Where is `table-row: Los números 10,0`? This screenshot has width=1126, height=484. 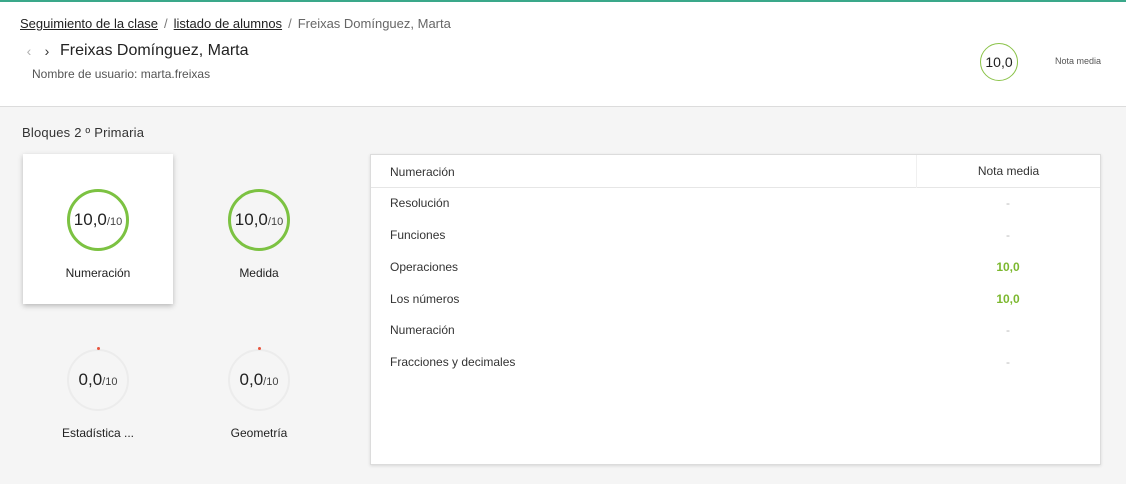
table-row: Los números 10,0 is located at coordinates (735, 300).